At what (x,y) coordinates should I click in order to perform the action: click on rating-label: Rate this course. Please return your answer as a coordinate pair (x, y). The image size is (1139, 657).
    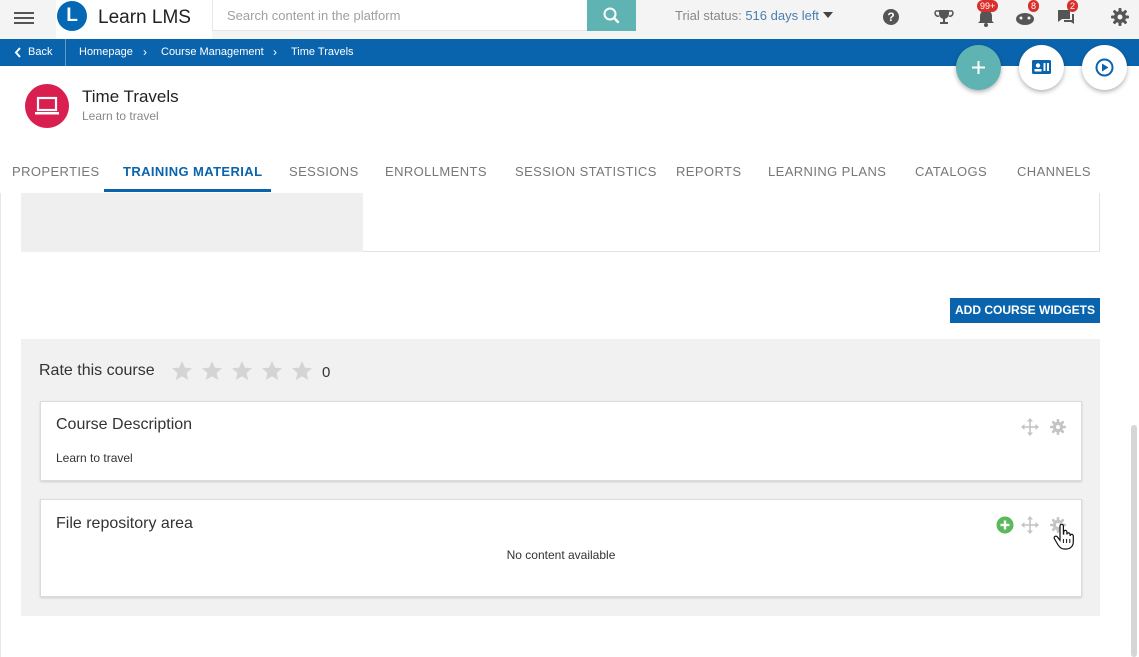
    Looking at the image, I should click on (97, 370).